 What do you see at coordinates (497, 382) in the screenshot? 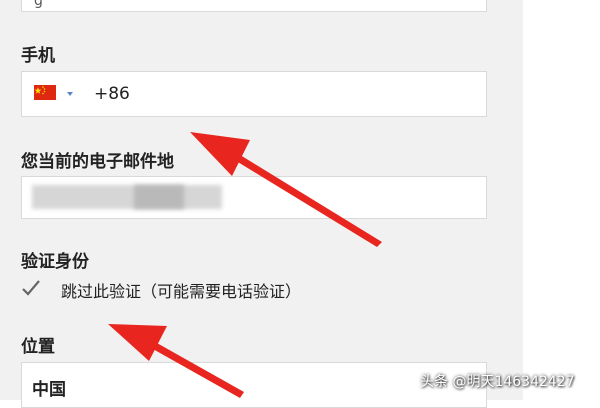
I see `watermark-text: 头条 @明天146342427` at bounding box center [497, 382].